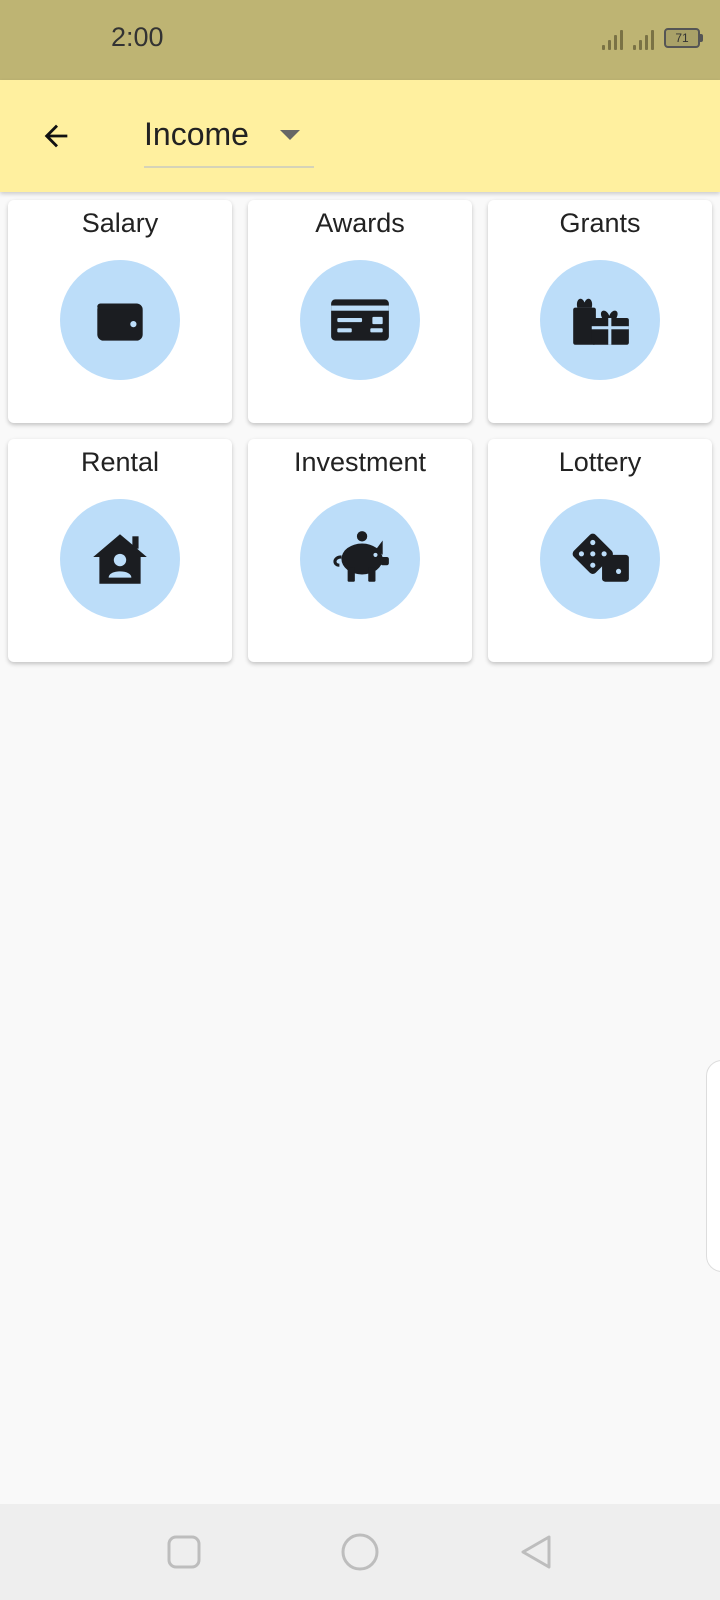  I want to click on back-nav-button, so click(536, 1552).